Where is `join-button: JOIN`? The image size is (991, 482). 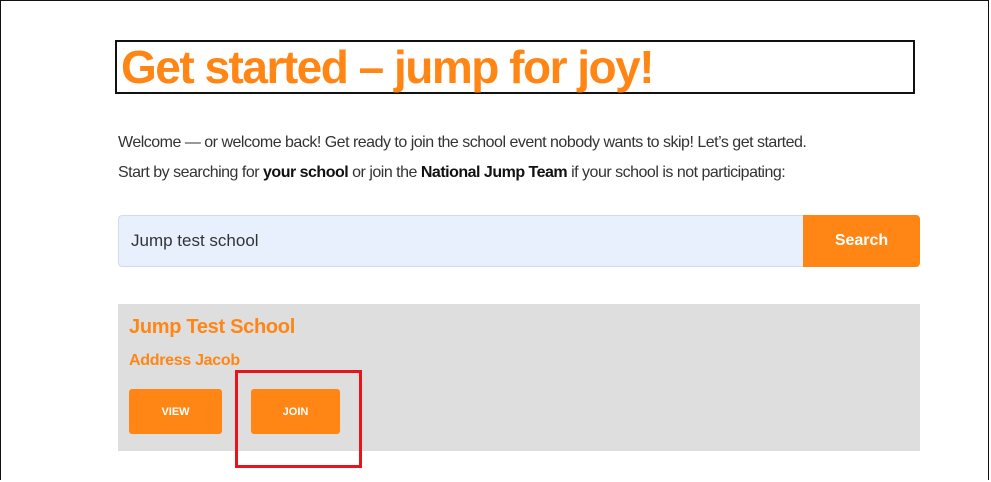
join-button: JOIN is located at coordinates (295, 411).